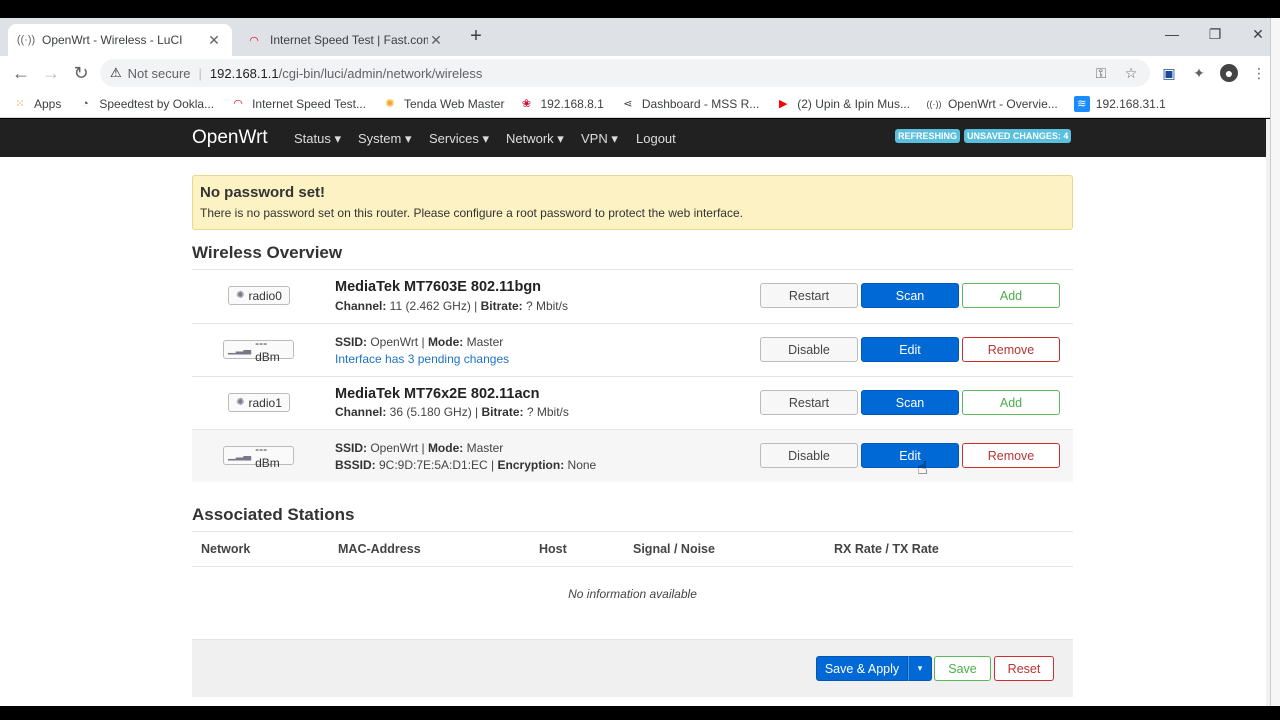  What do you see at coordinates (1229, 73) in the screenshot?
I see `avatar: ●` at bounding box center [1229, 73].